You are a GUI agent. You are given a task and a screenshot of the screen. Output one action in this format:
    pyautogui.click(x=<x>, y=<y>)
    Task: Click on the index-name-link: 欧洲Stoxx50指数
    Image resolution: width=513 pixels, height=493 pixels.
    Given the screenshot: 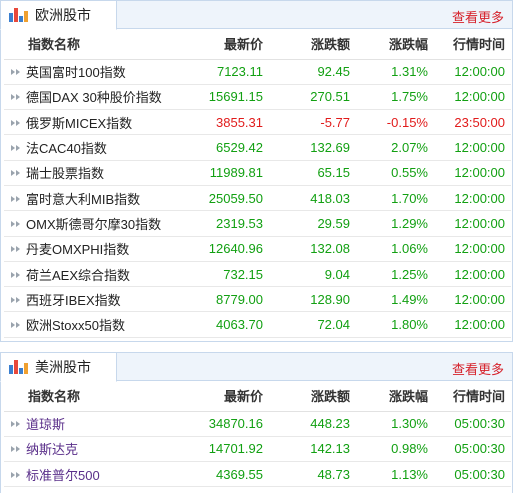 What is the action you would take?
    pyautogui.click(x=75, y=324)
    